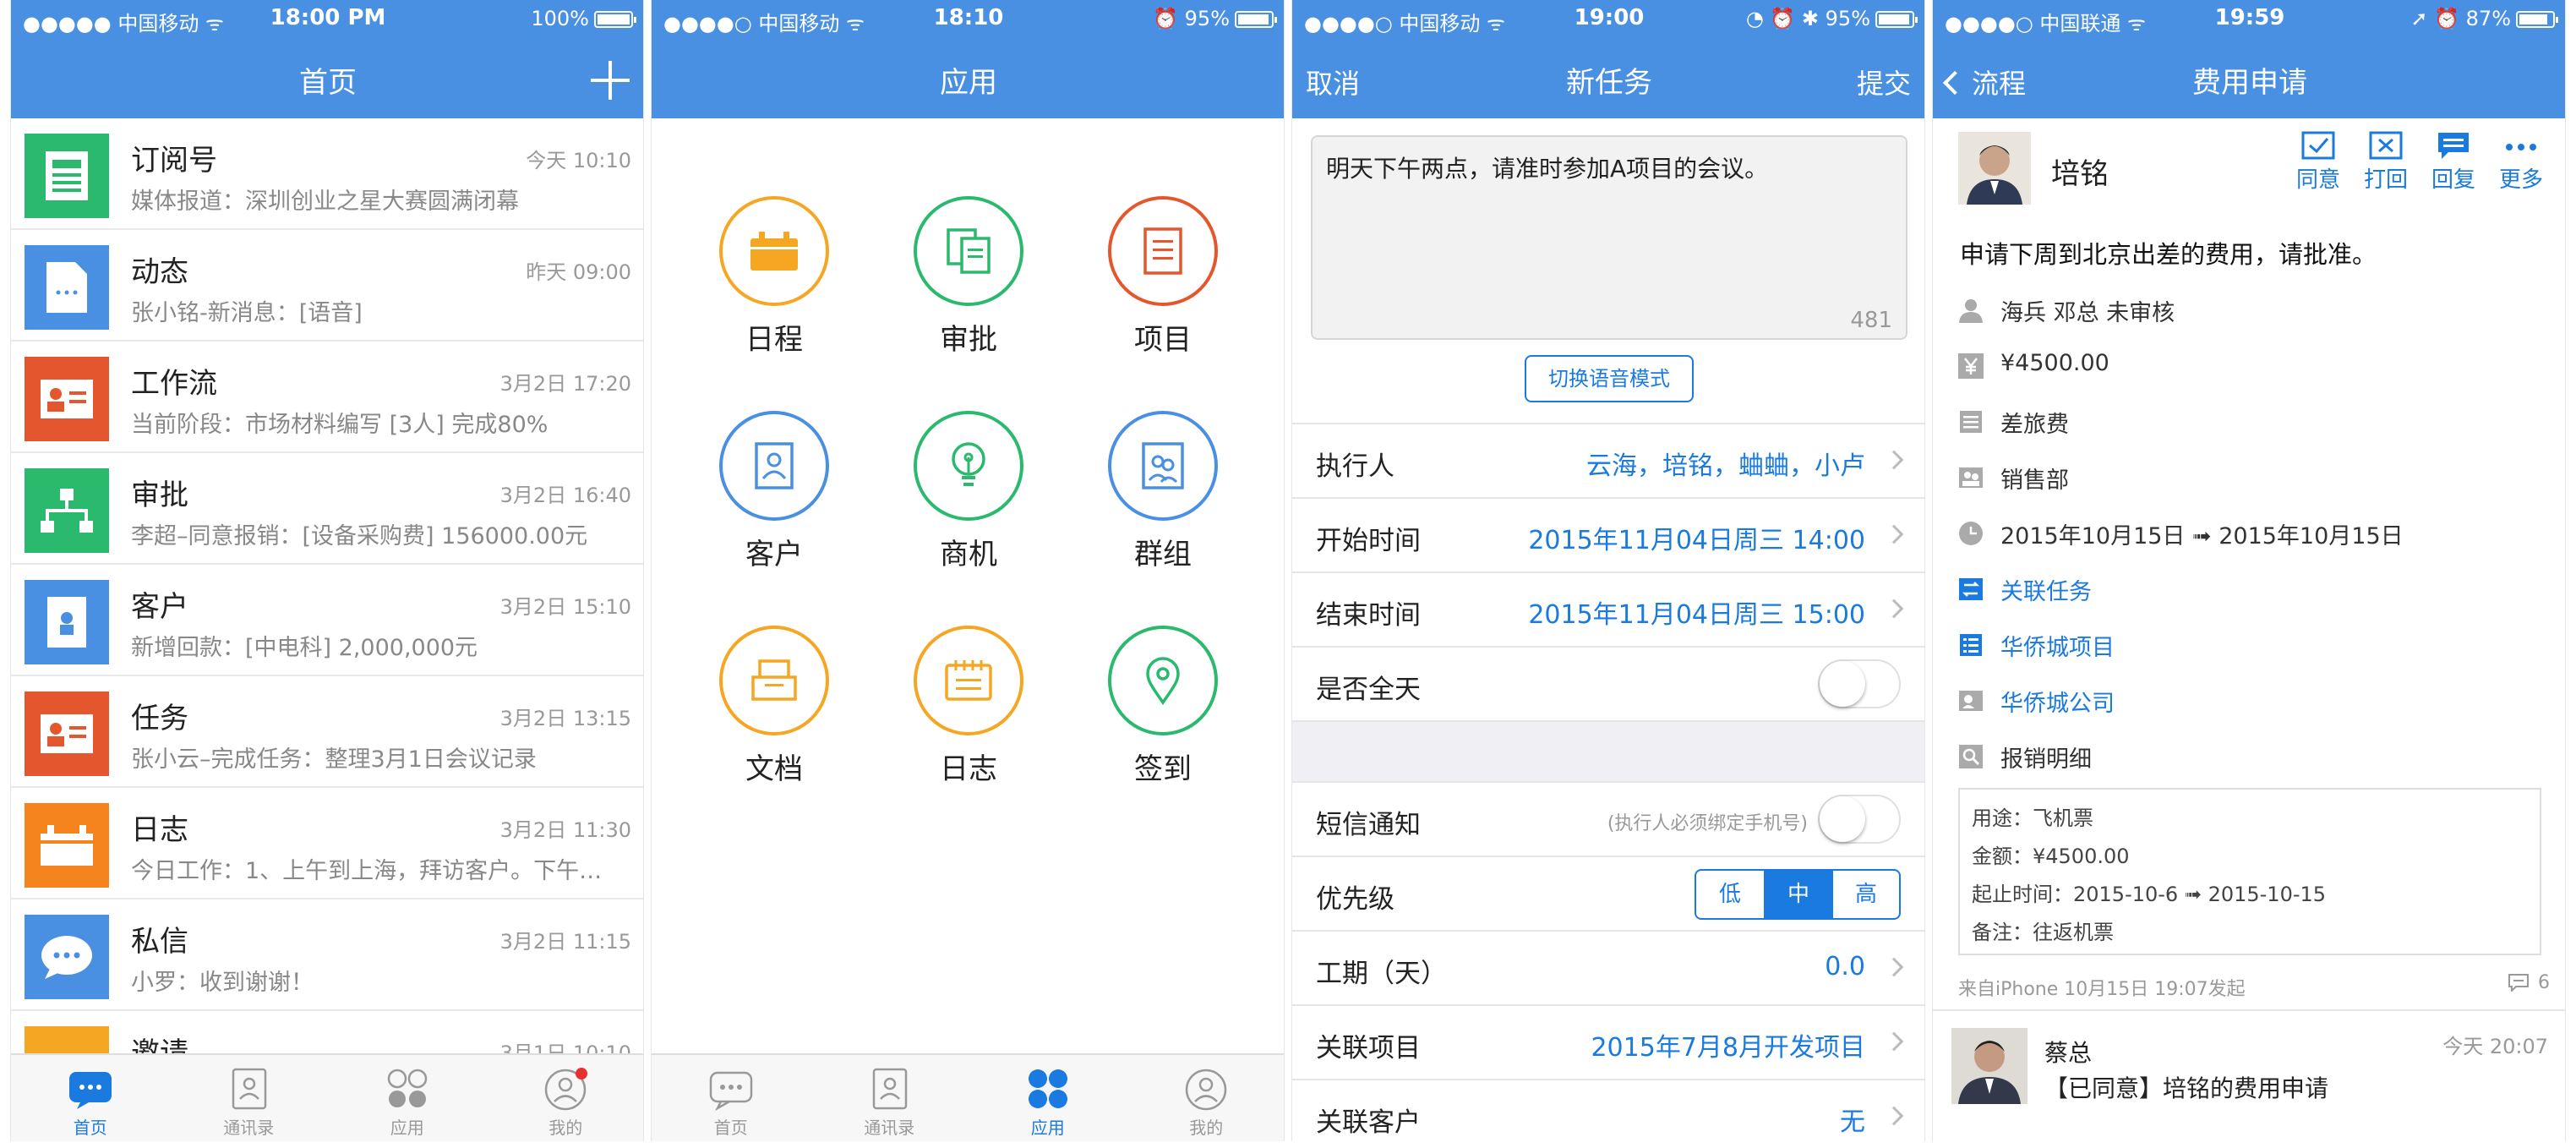  I want to click on item-date: 今天 10:10, so click(578, 160).